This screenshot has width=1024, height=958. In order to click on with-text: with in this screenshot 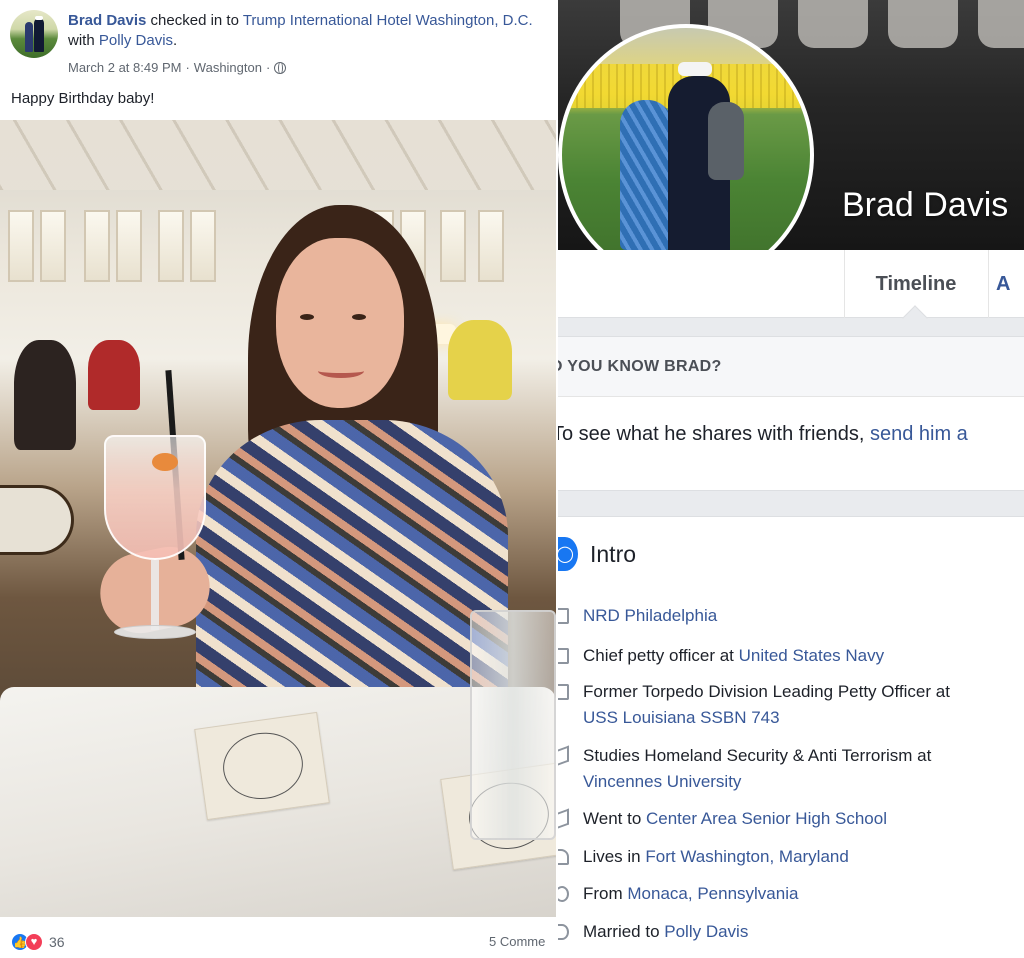, I will do `click(83, 40)`.